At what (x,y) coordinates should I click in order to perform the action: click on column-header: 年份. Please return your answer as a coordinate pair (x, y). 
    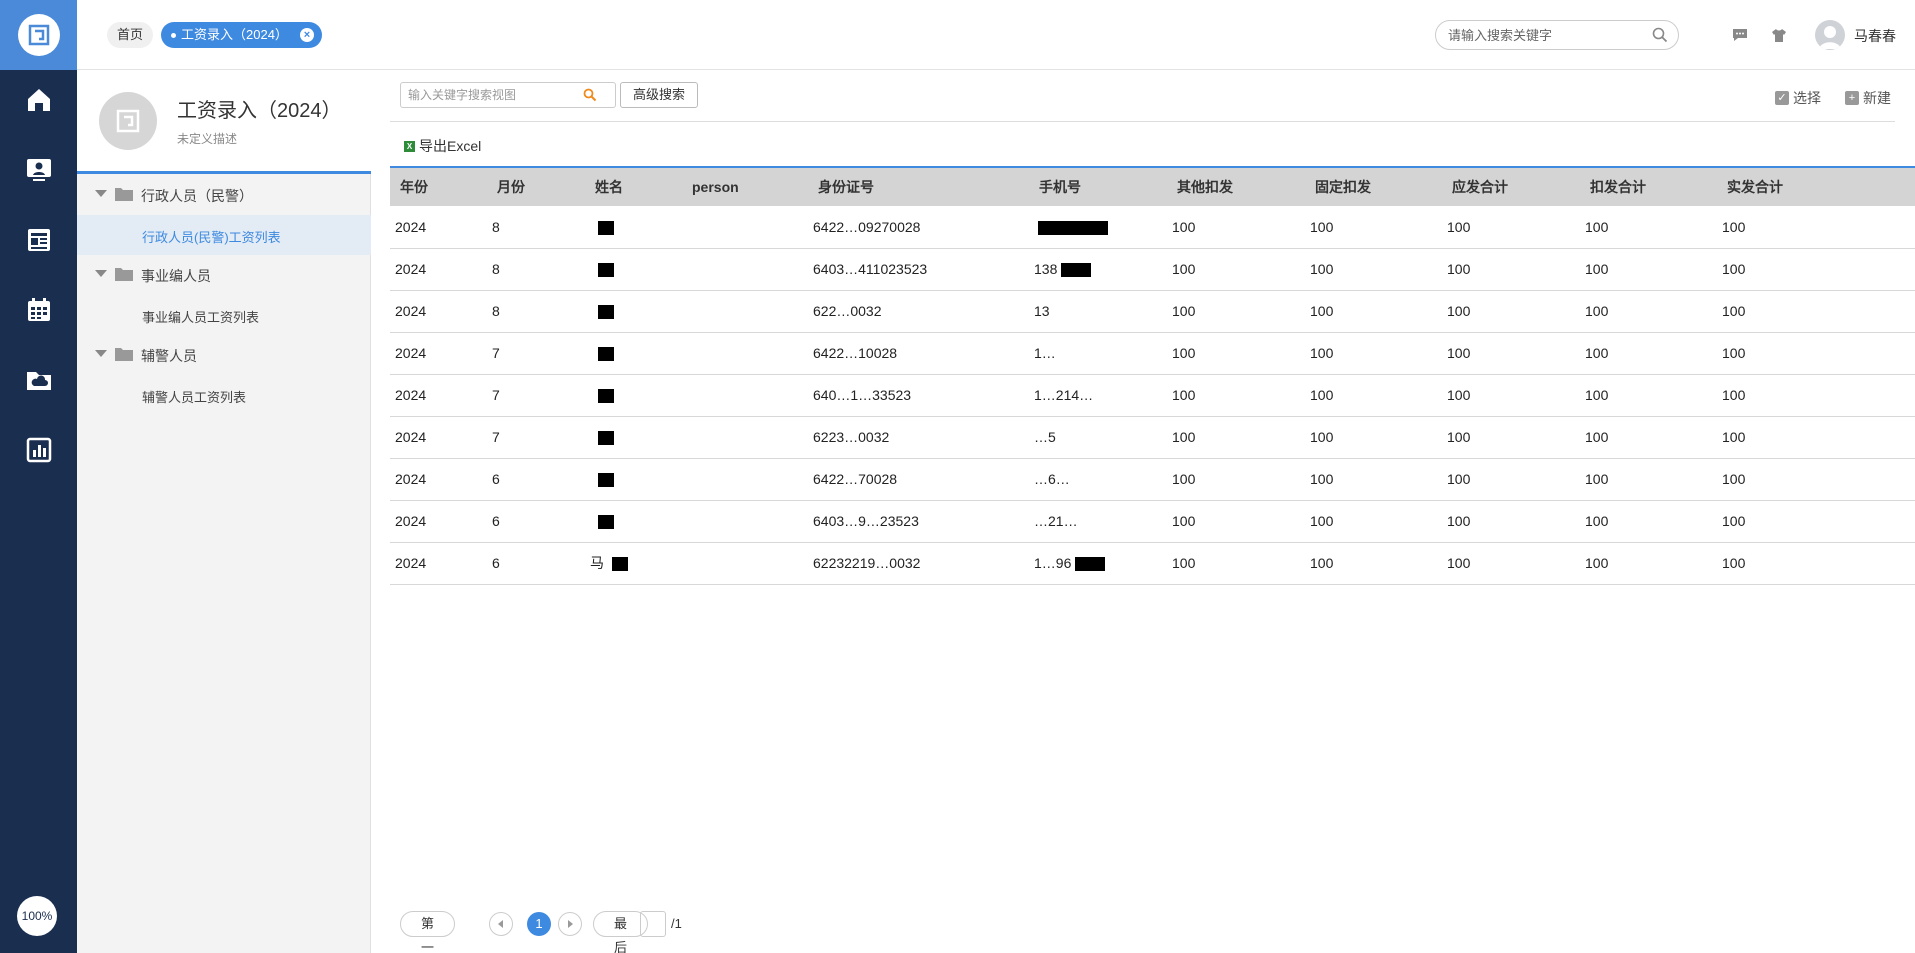
    Looking at the image, I should click on (438, 186).